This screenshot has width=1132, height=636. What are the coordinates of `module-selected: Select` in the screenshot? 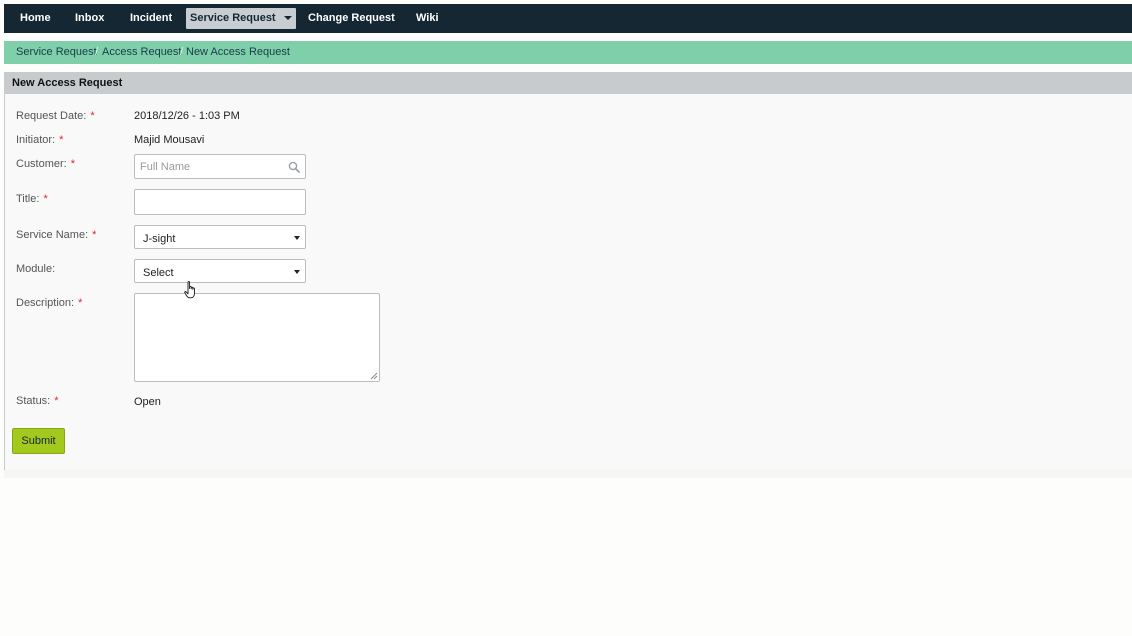 It's located at (158, 273).